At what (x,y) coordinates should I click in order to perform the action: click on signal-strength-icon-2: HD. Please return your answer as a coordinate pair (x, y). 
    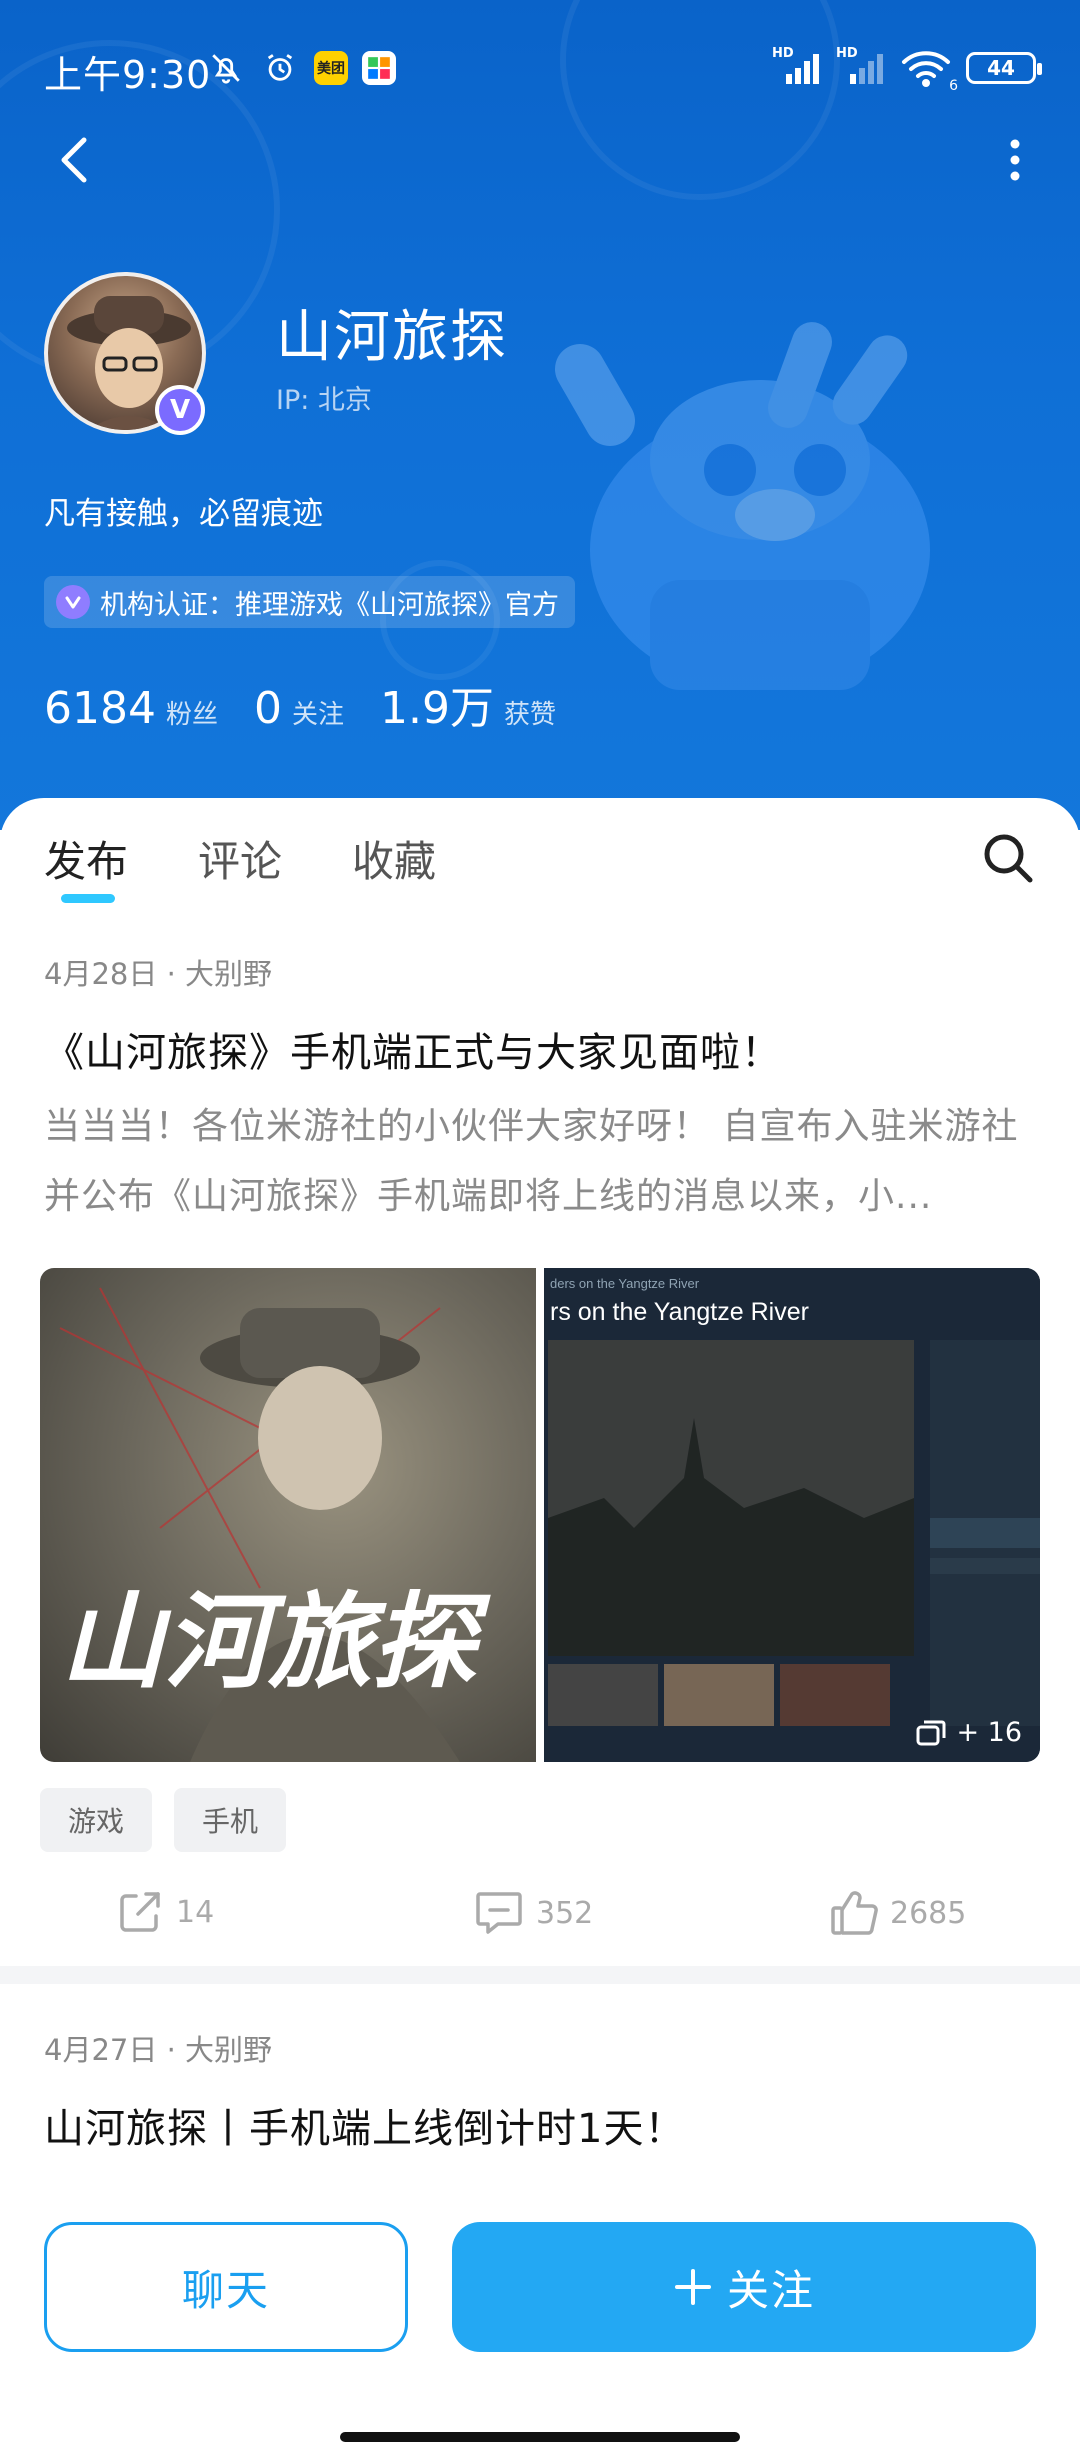
    Looking at the image, I should click on (861, 66).